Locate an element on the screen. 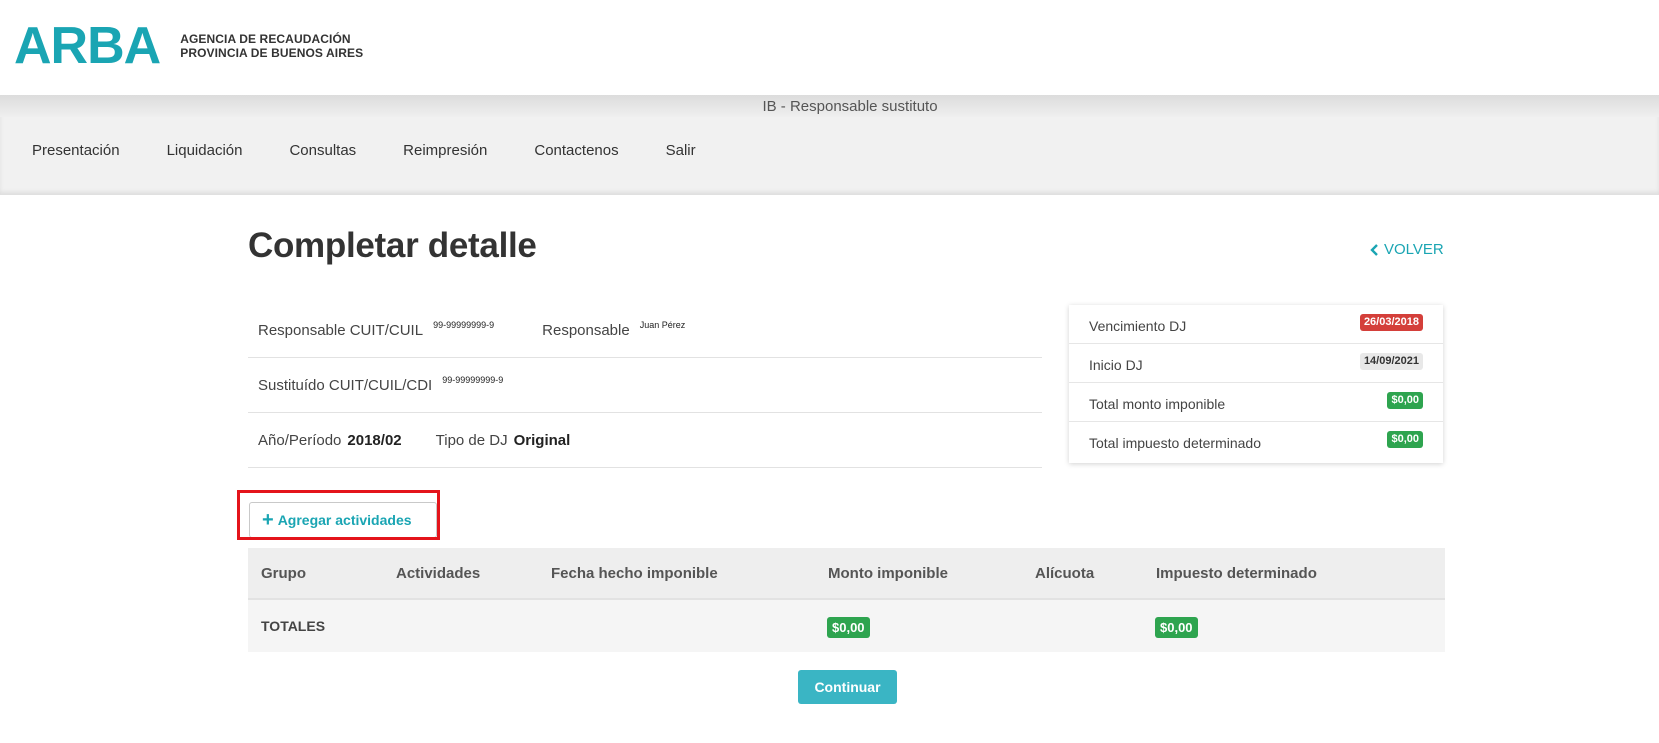 The image size is (1659, 743). total-impuesto-badge: $0,00 is located at coordinates (1176, 627).